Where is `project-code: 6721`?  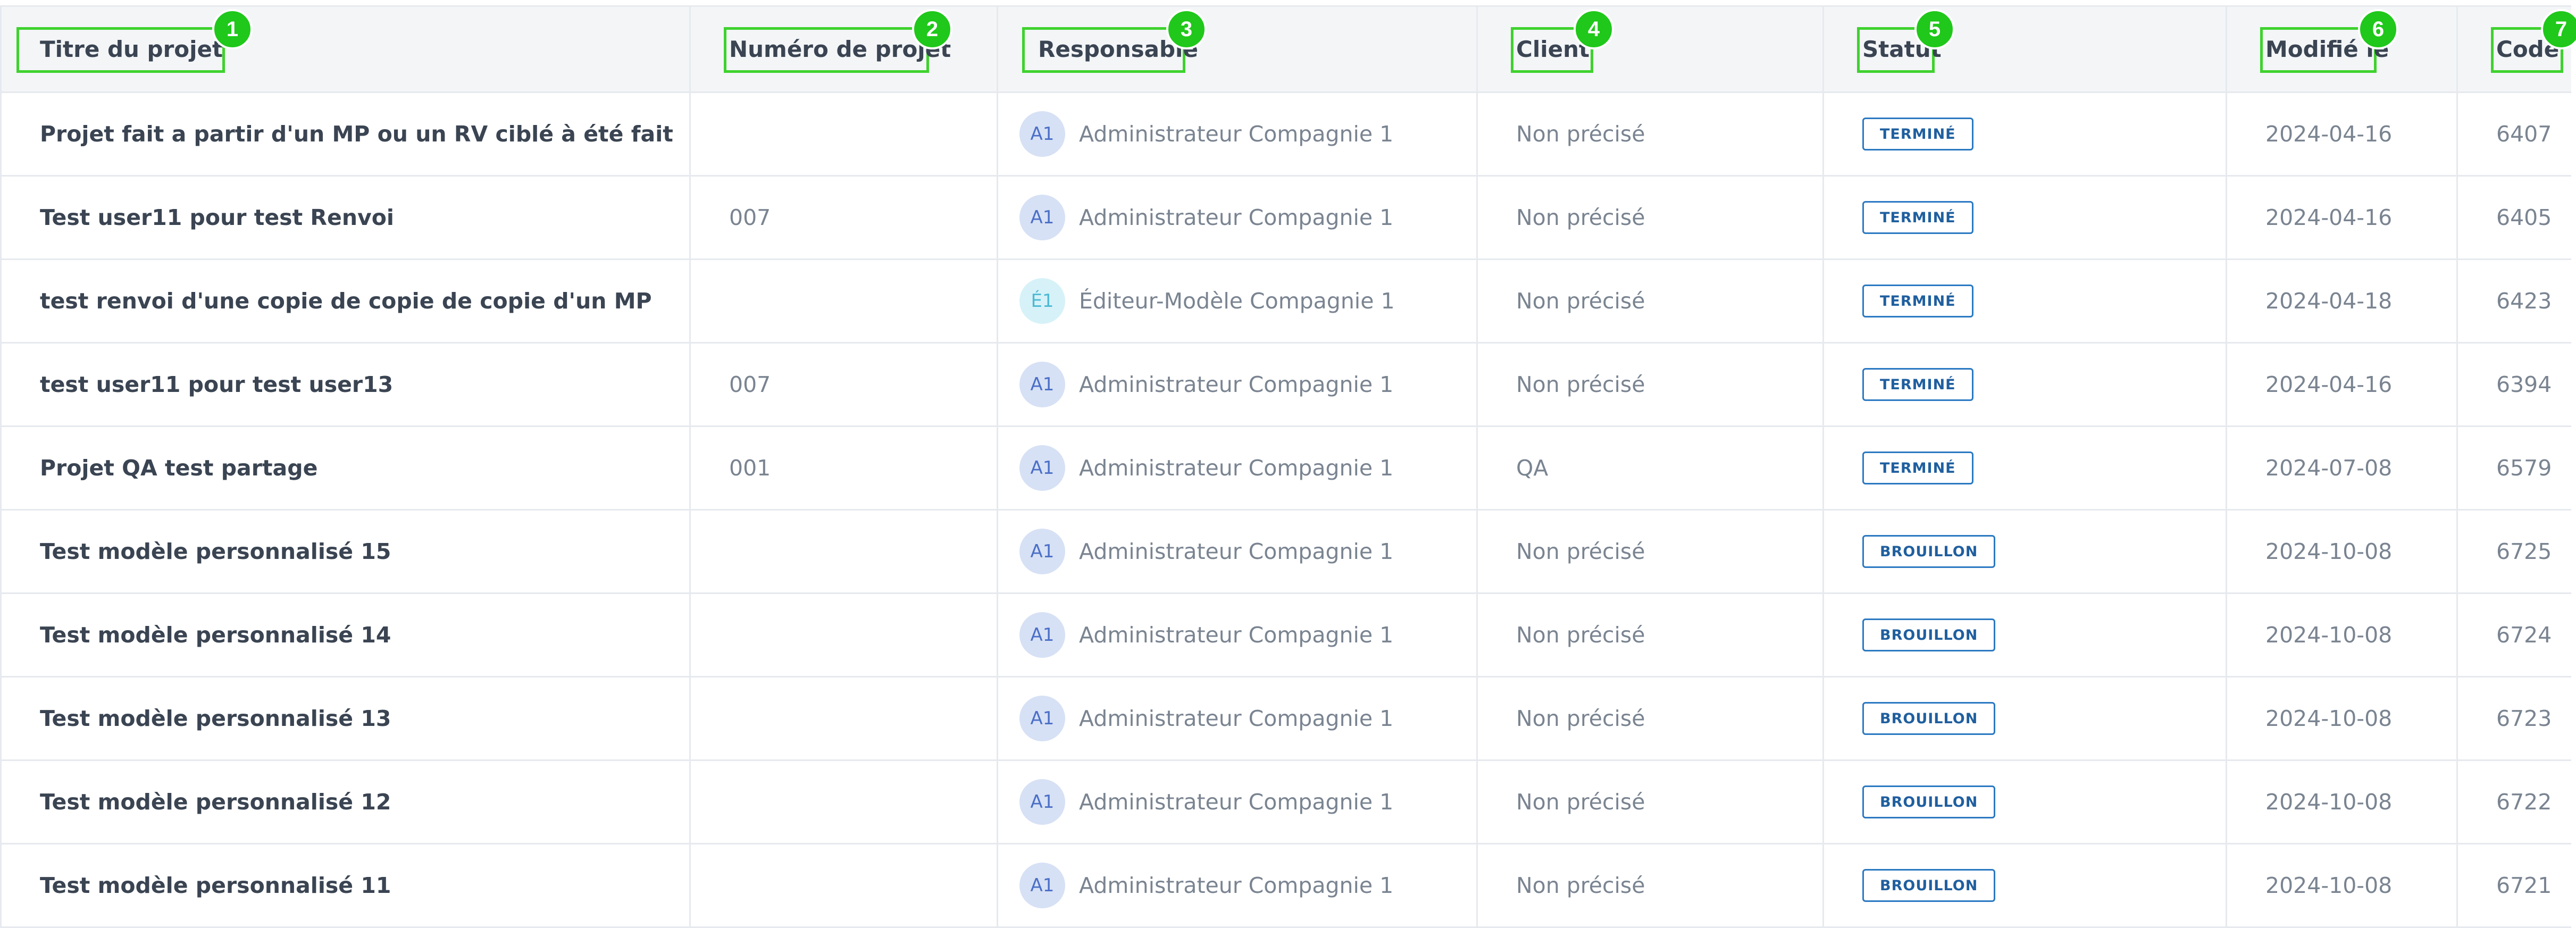
project-code: 6721 is located at coordinates (2514, 885).